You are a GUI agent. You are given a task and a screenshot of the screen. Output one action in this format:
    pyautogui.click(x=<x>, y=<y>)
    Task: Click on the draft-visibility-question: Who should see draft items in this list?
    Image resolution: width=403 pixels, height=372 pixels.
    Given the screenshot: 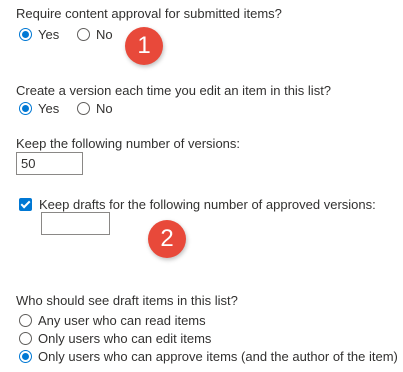 What is the action you would take?
    pyautogui.click(x=127, y=300)
    